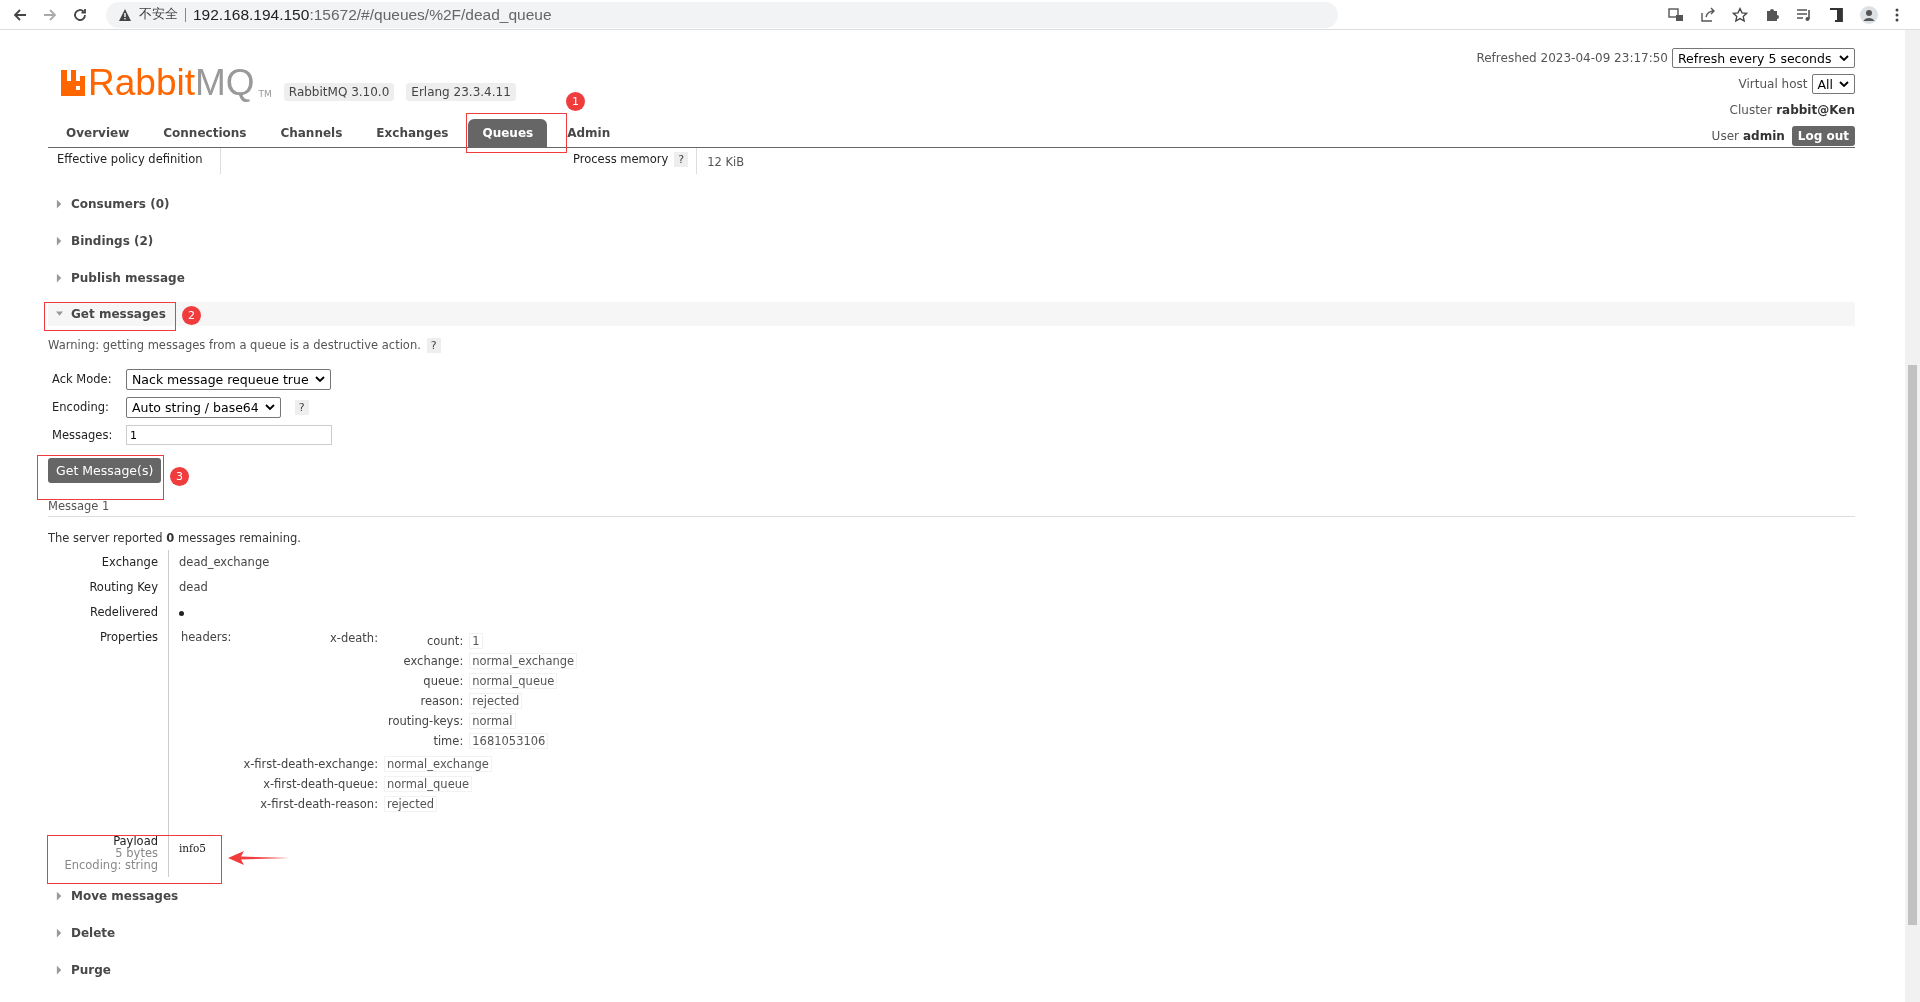  Describe the element at coordinates (339, 92) in the screenshot. I see `version-label: RabbitMQ 3.10.0` at that location.